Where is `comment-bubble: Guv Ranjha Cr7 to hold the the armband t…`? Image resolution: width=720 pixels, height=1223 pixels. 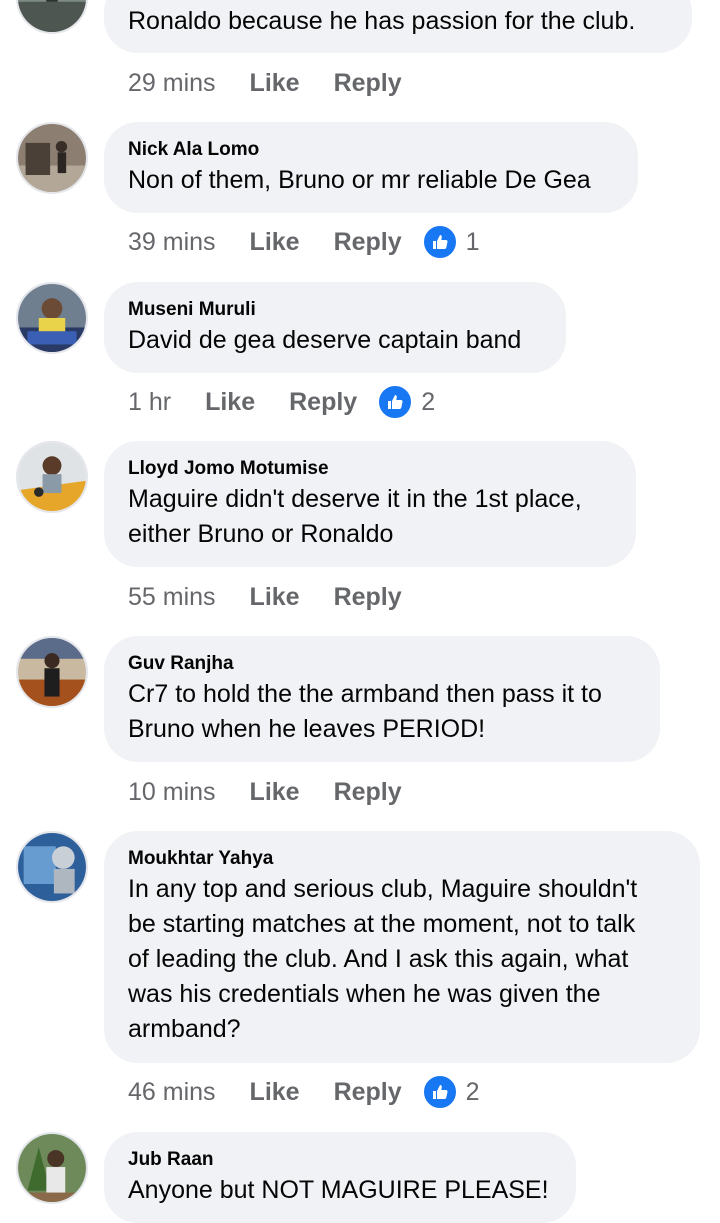
comment-bubble: Guv Ranjha Cr7 to hold the the armband t… is located at coordinates (382, 699).